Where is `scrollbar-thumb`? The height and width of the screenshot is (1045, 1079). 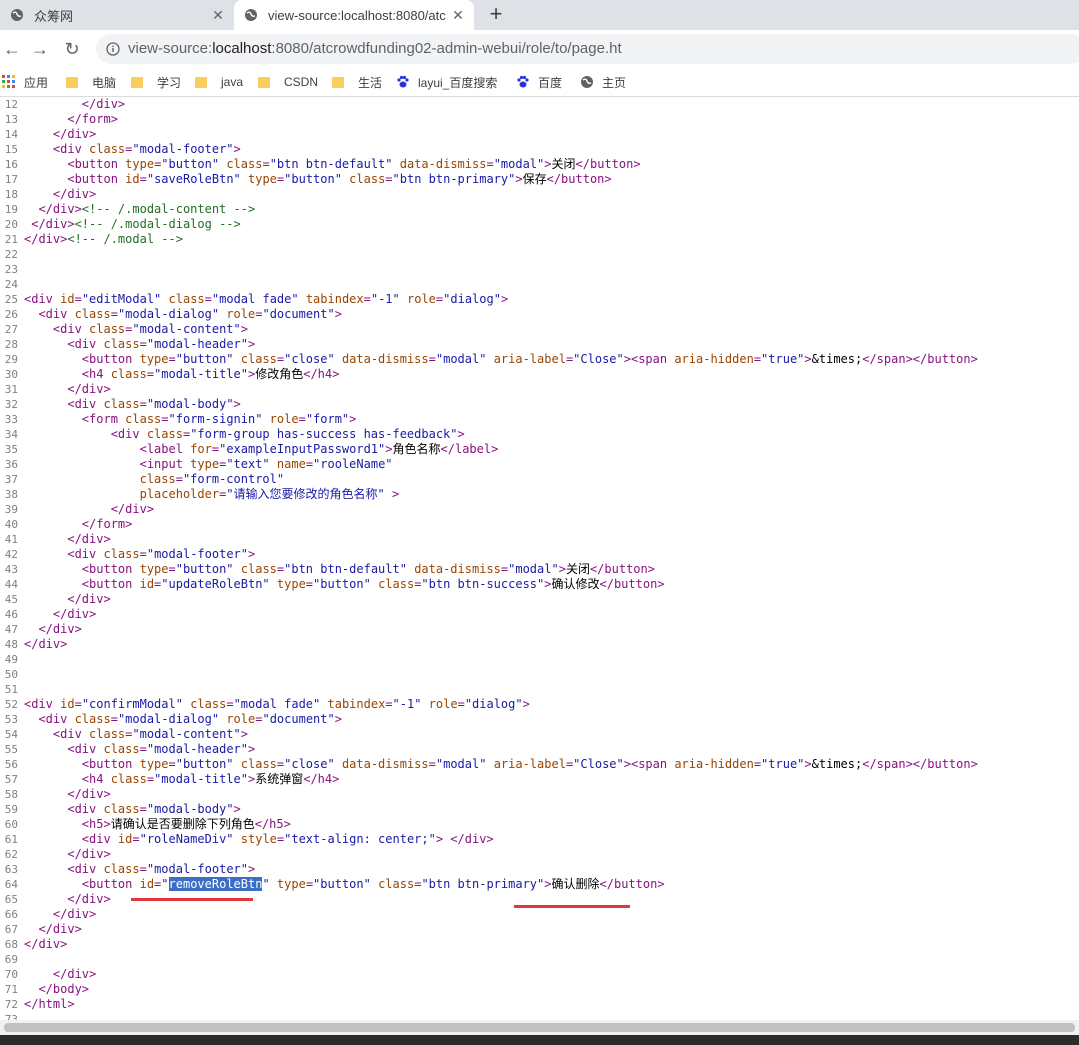
scrollbar-thumb is located at coordinates (539, 1027).